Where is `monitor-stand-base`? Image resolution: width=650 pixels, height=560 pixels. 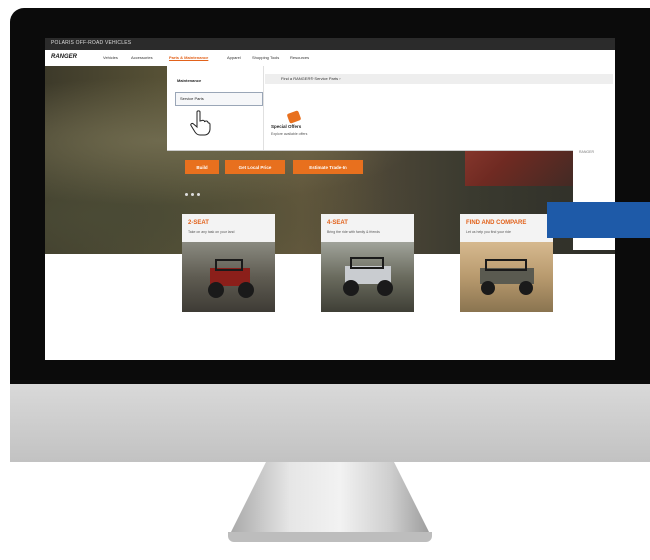
monitor-stand-base is located at coordinates (330, 537).